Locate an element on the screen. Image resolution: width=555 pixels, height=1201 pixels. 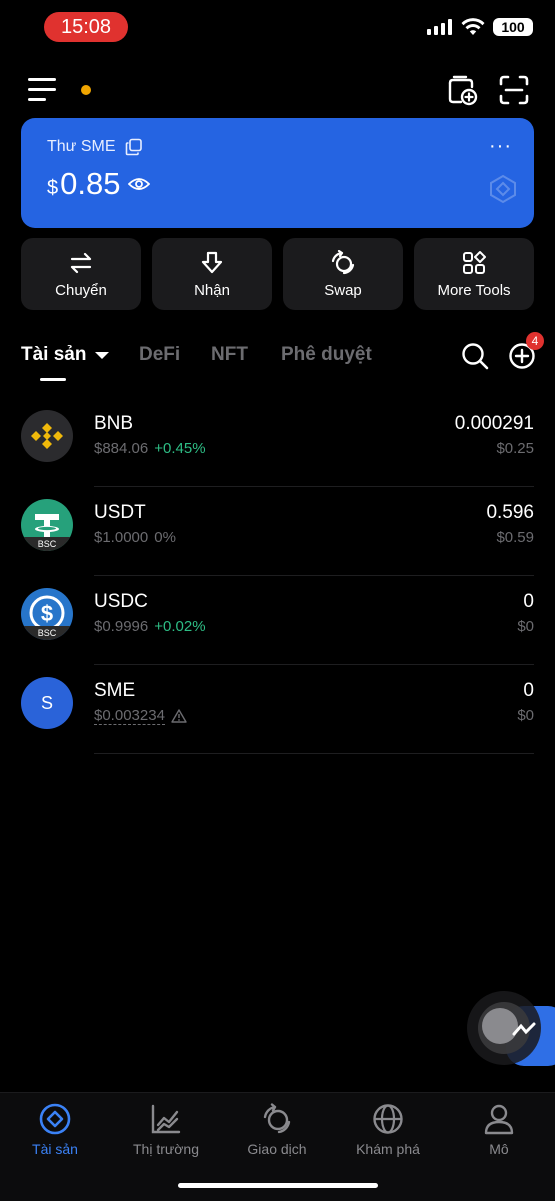
token-amount: 0.596 is located at coordinates (510, 512).